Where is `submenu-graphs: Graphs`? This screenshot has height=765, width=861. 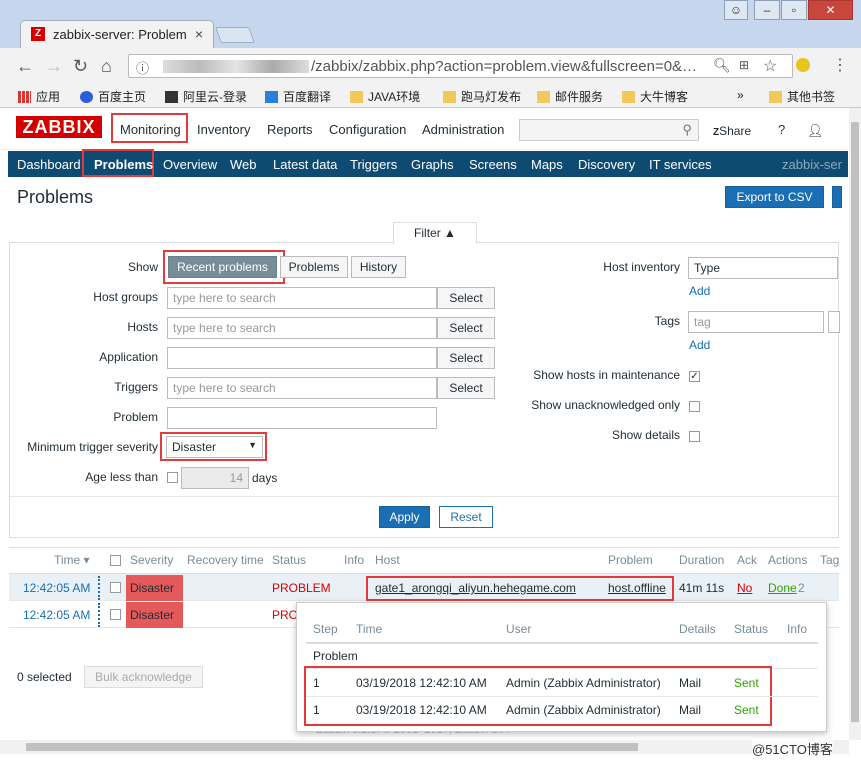 submenu-graphs: Graphs is located at coordinates (432, 164).